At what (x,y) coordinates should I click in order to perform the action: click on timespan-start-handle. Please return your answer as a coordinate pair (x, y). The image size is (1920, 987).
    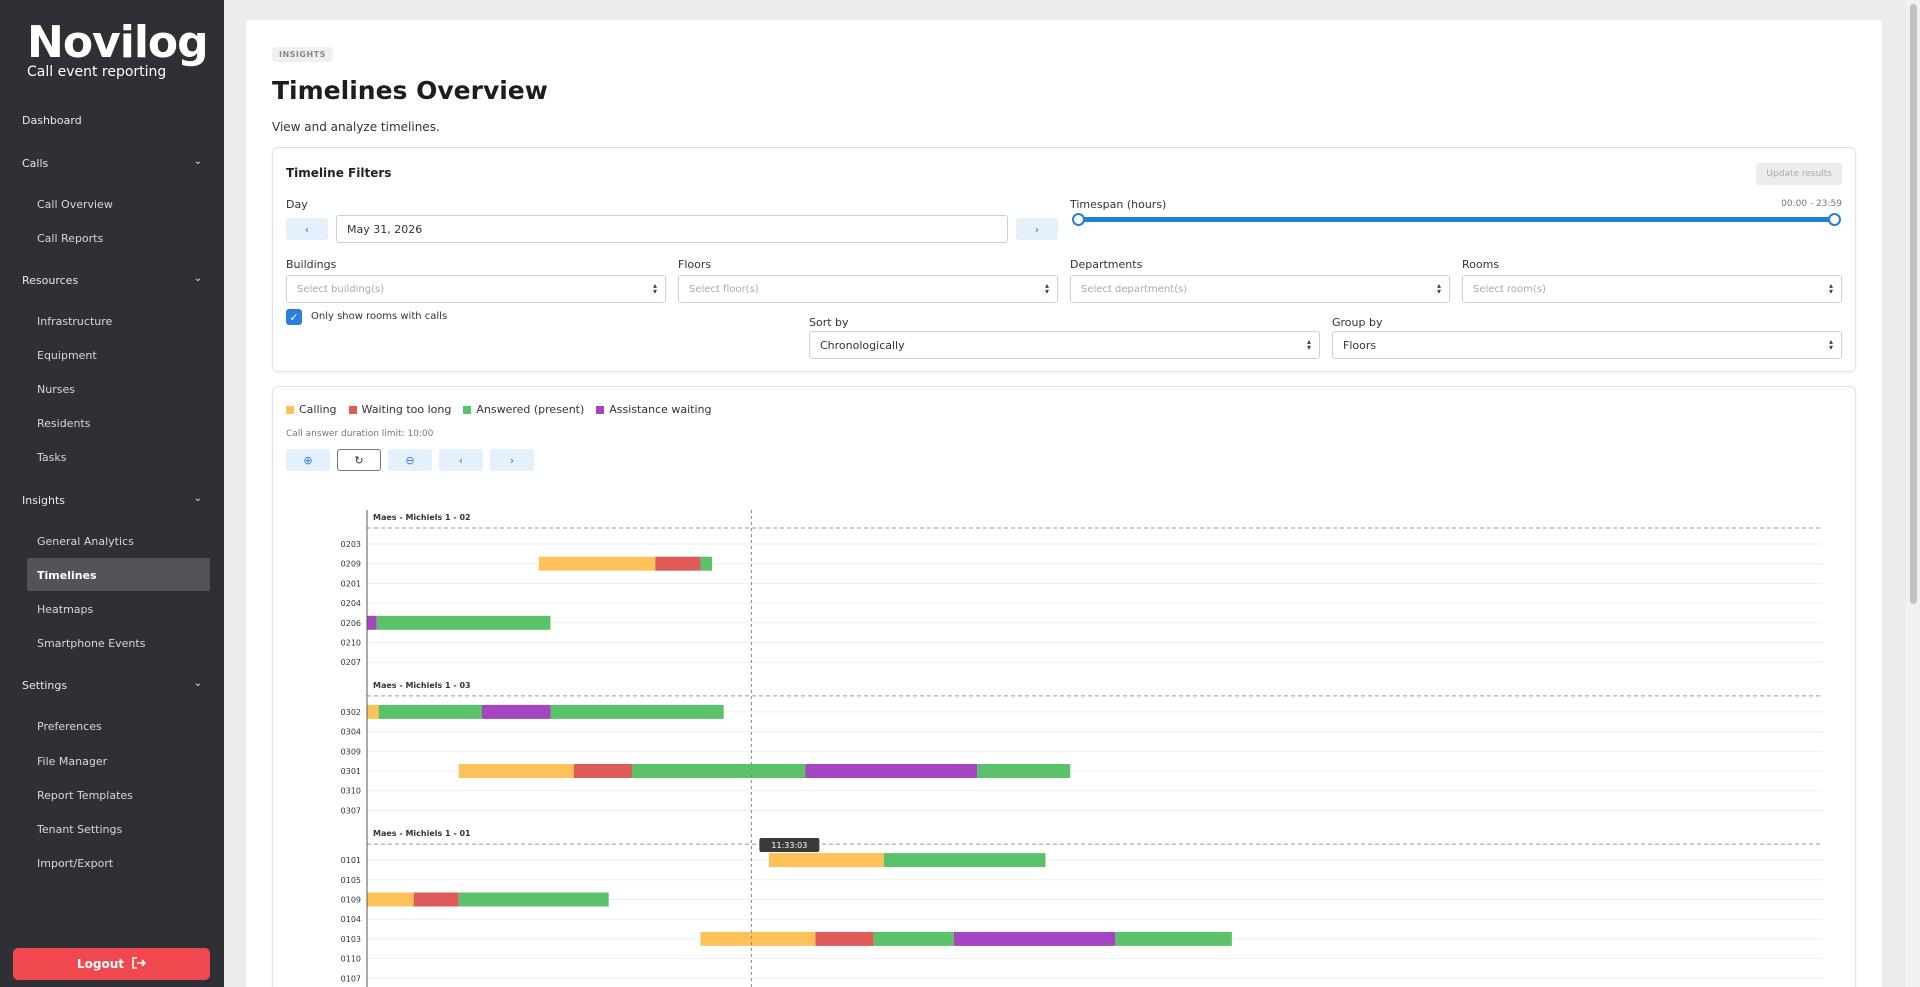
    Looking at the image, I should click on (1078, 219).